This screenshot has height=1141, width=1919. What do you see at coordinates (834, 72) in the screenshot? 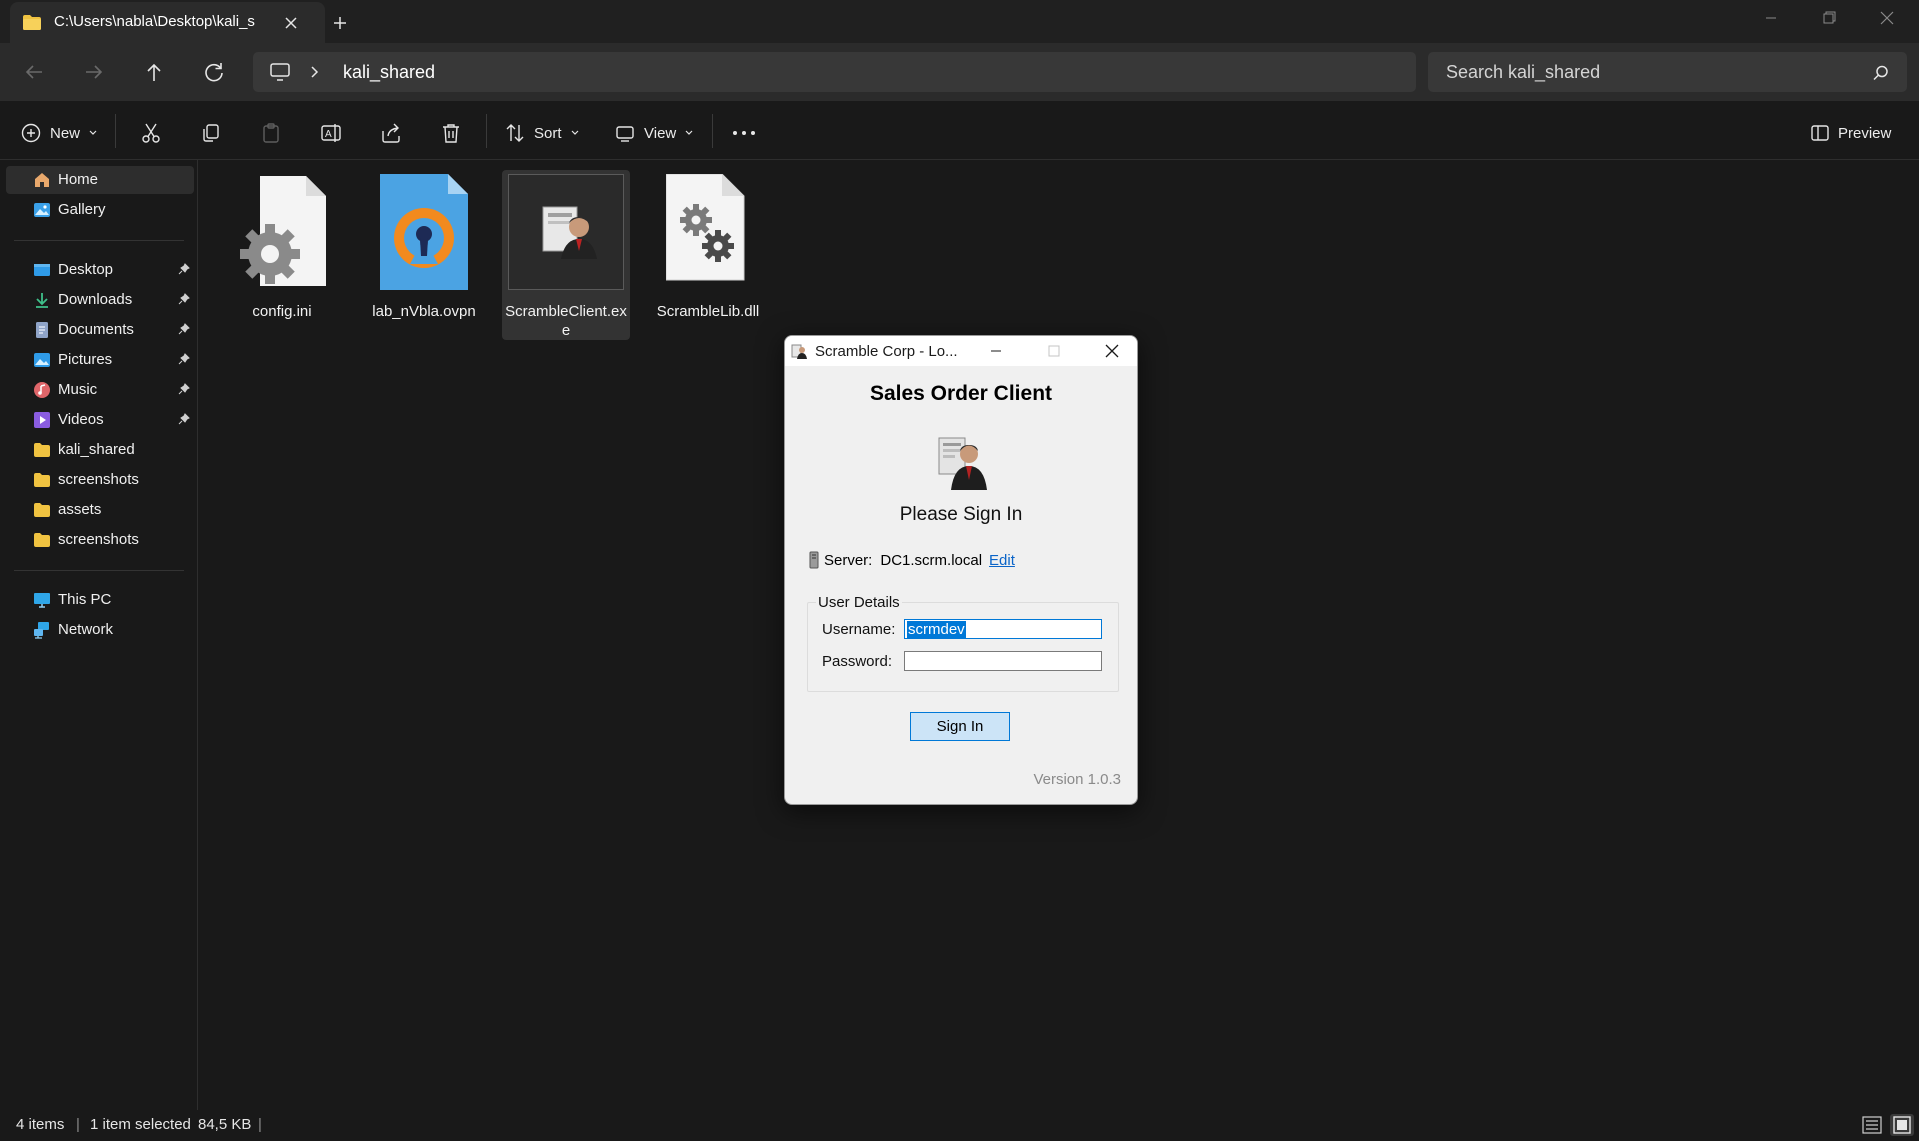
I see `address-bar: kali_shared` at bounding box center [834, 72].